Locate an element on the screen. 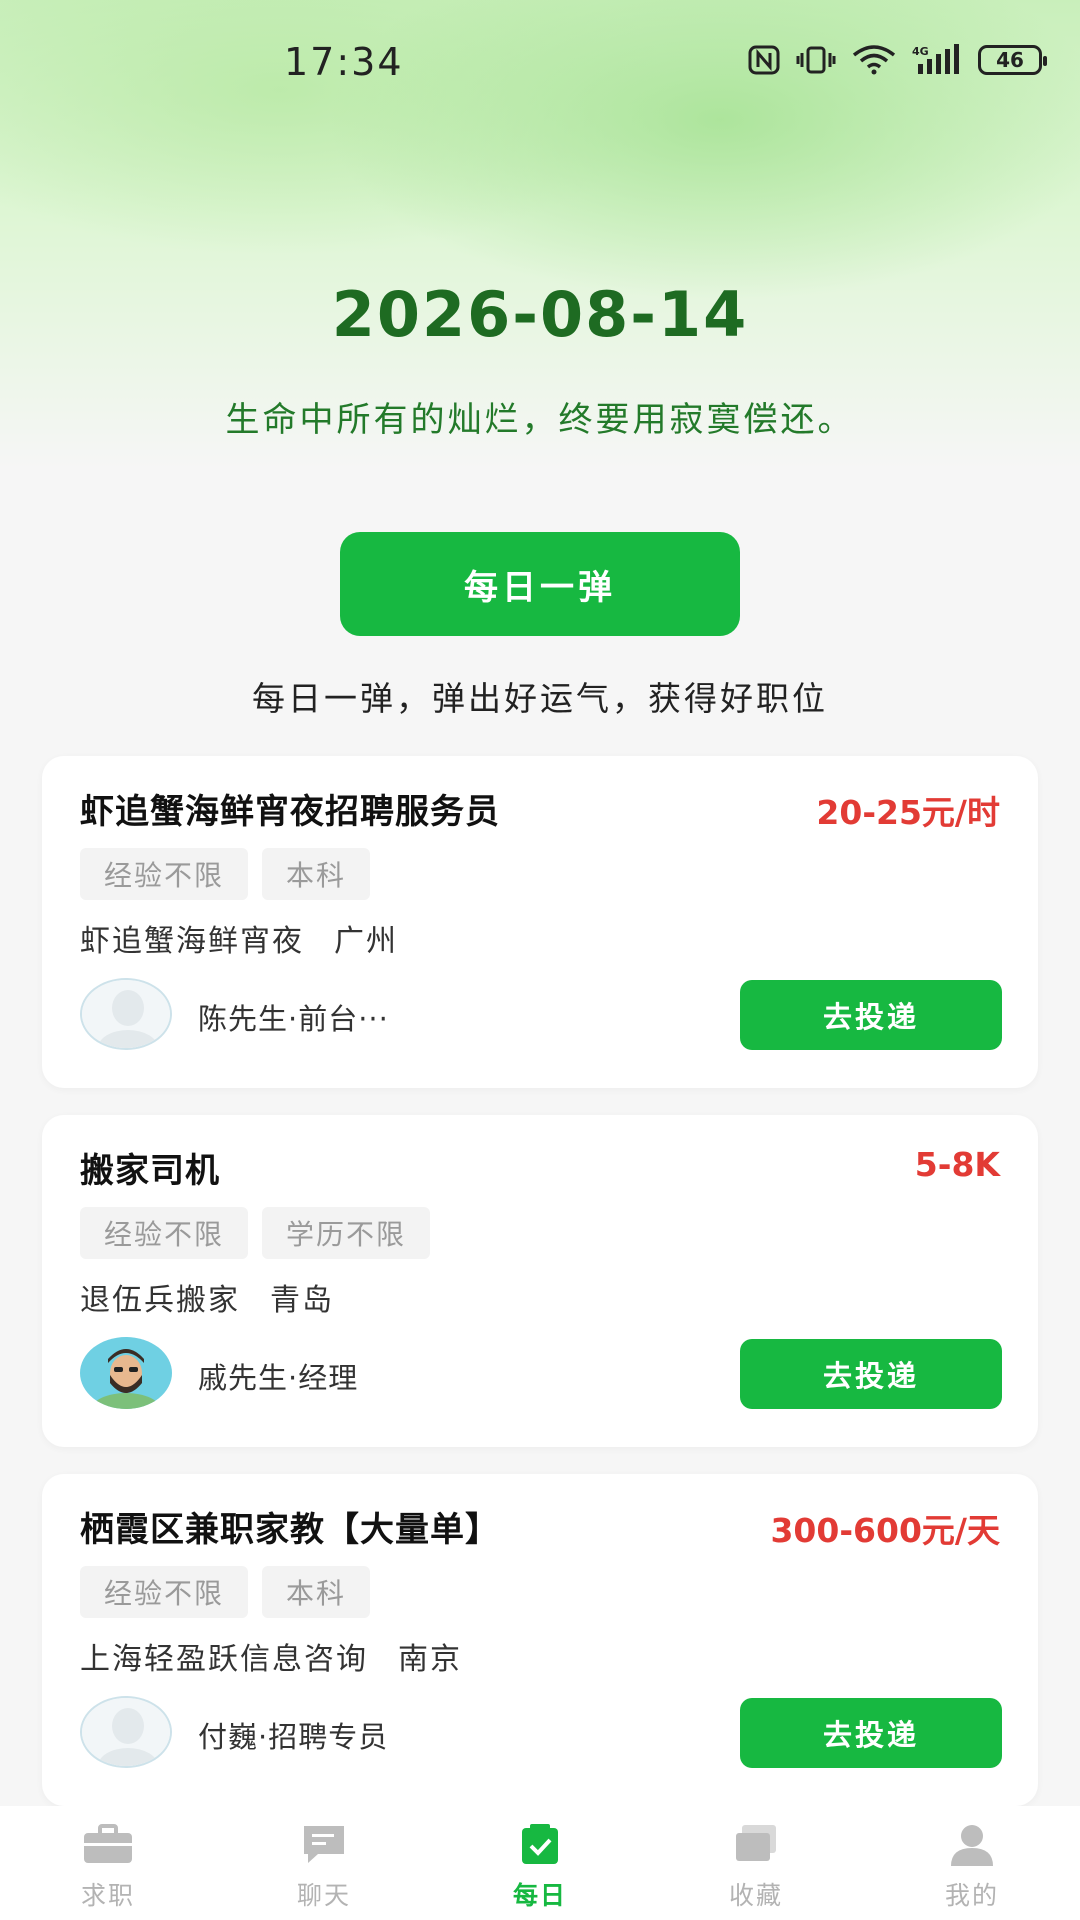  company-city: 南京 is located at coordinates (430, 1659).